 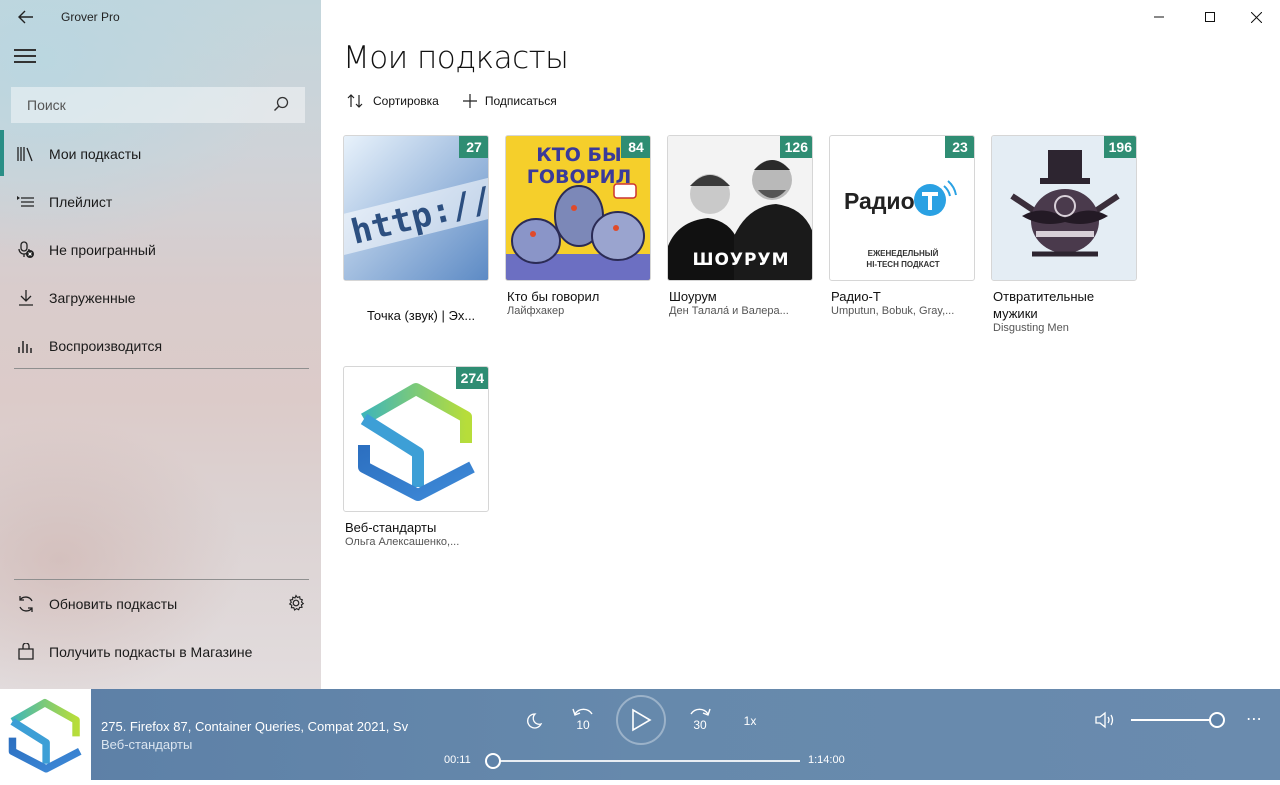 I want to click on sort-icon, so click(x=355, y=101).